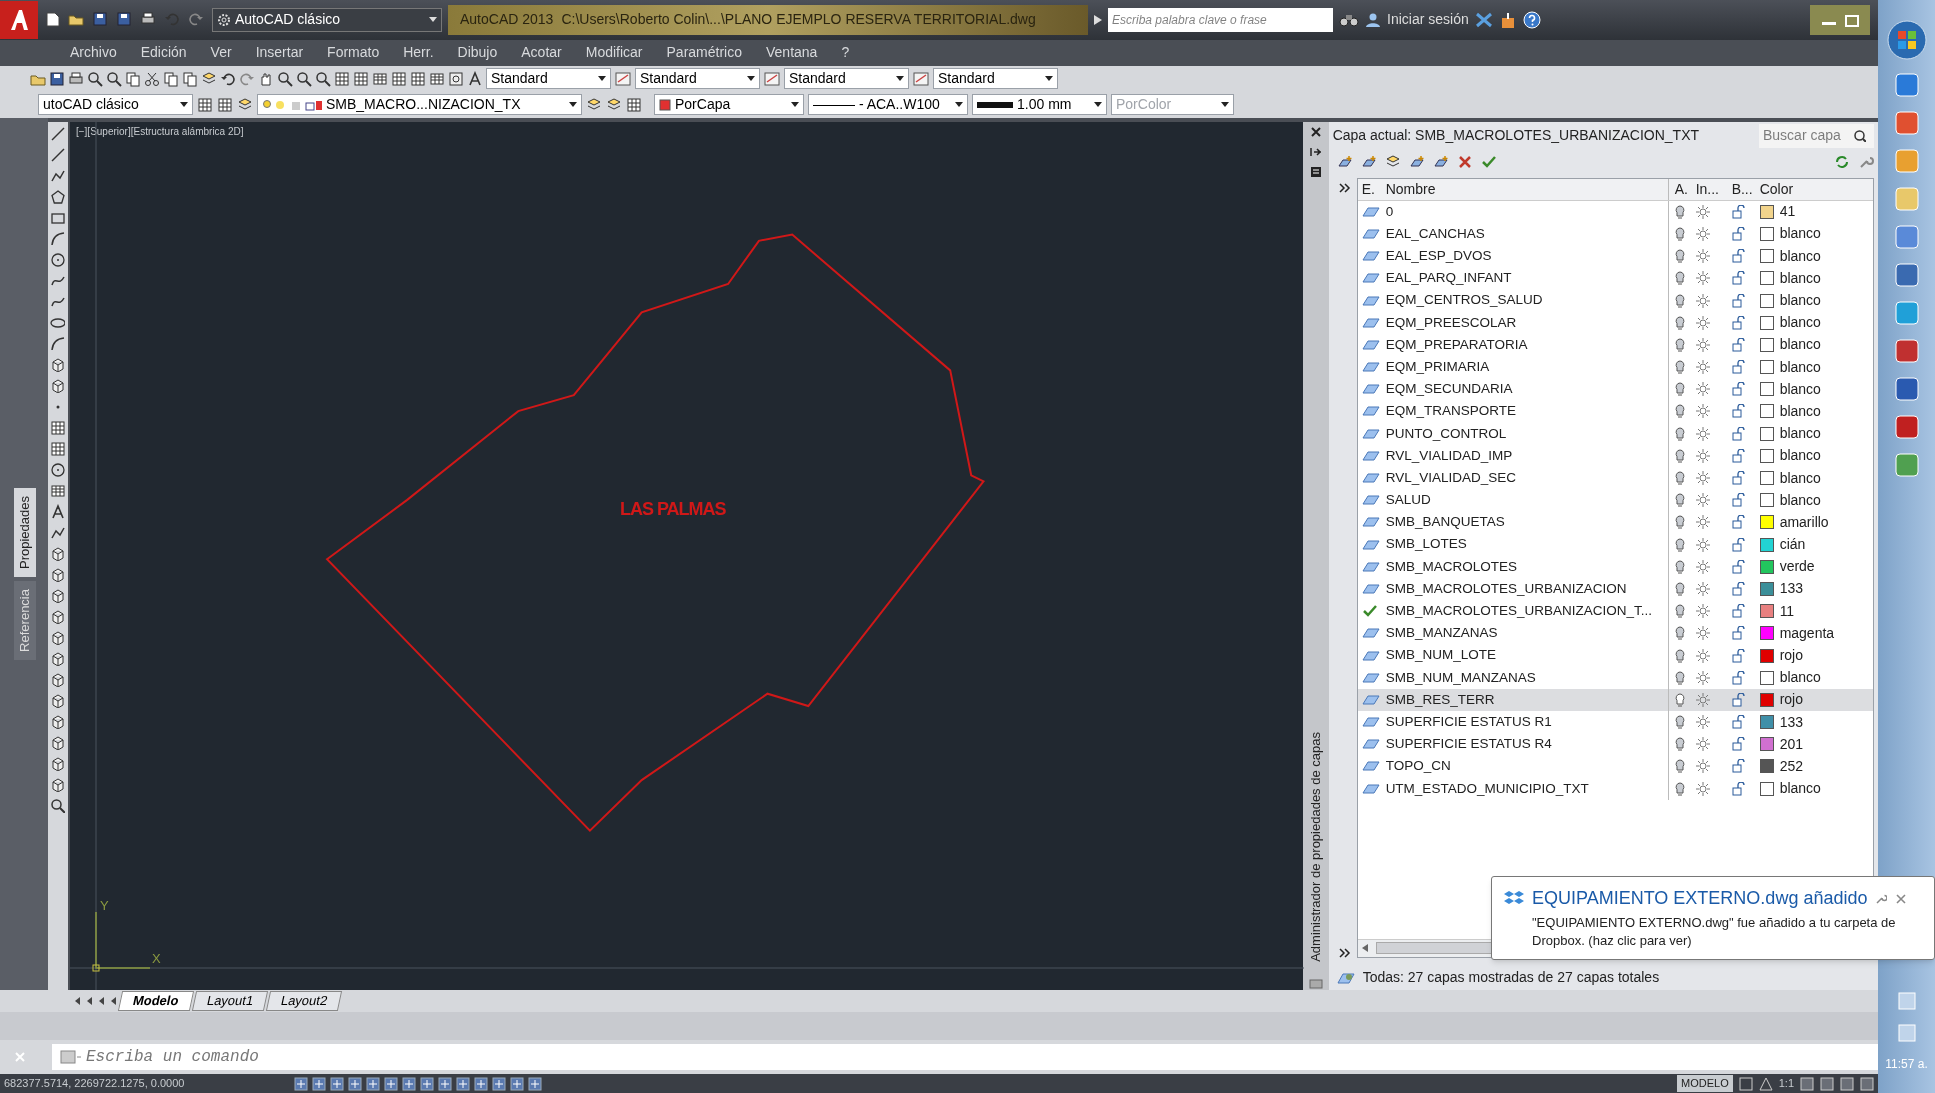 The height and width of the screenshot is (1093, 1935). Describe the element at coordinates (1881, 898) in the screenshot. I see `wrench-icon` at that location.